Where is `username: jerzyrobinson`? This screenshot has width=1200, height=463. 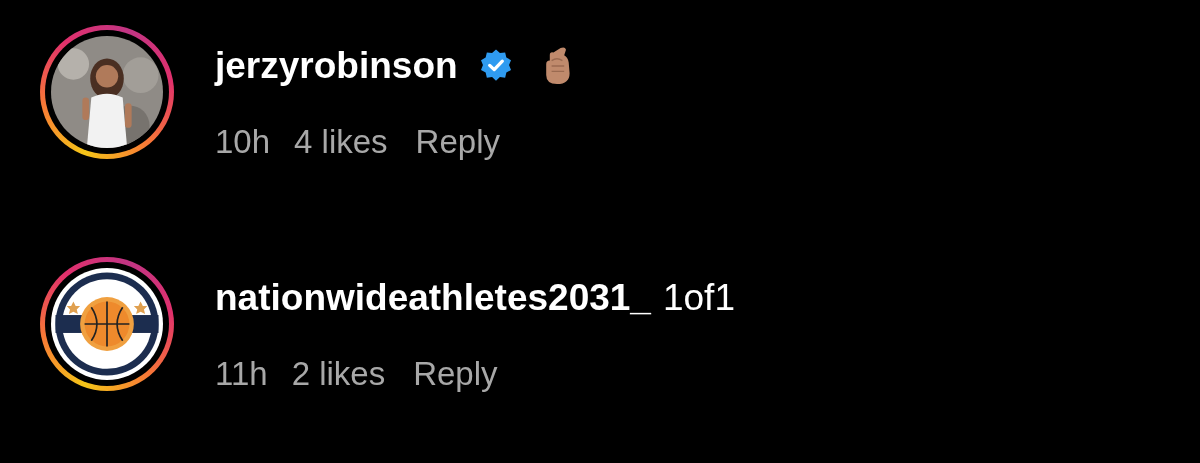 username: jerzyrobinson is located at coordinates (336, 66).